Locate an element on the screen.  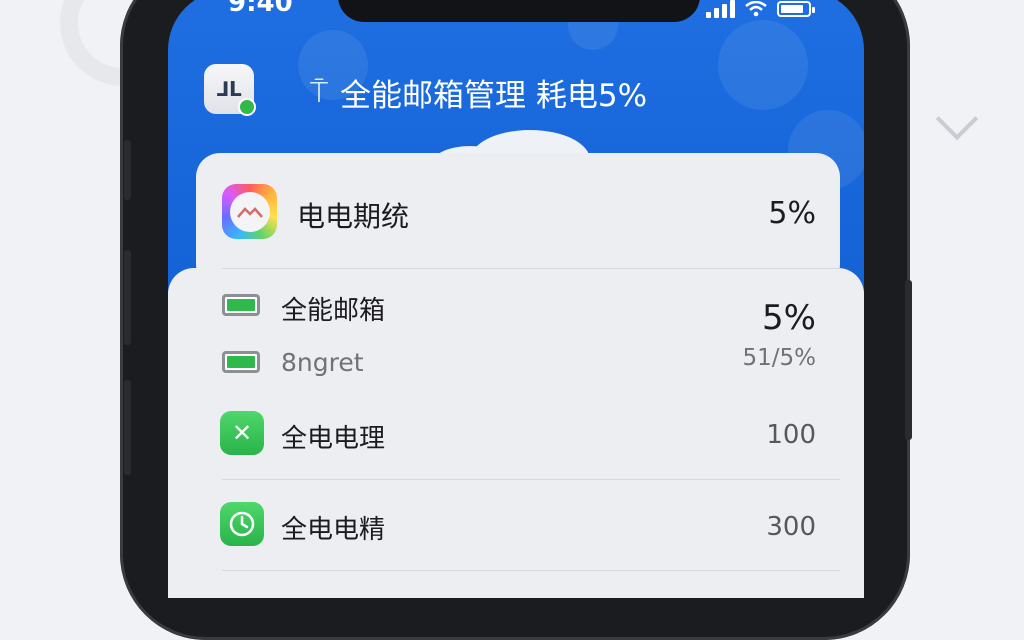
mail-icon is located at coordinates (249, 211).